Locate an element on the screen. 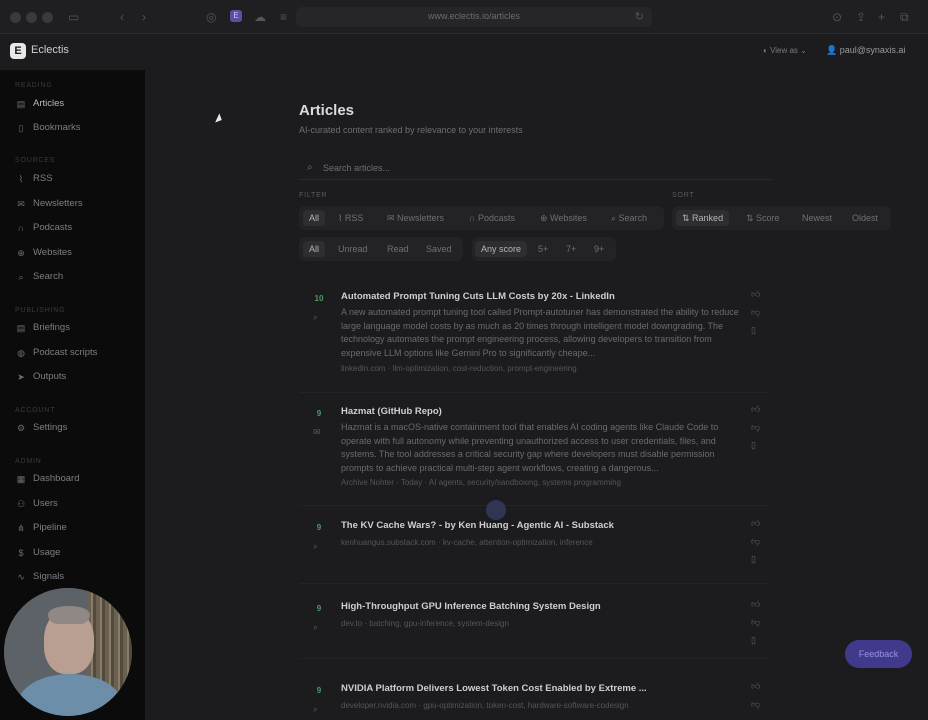 The image size is (928, 720). sidebar-item-pipeline: ⋔ Pipeline is located at coordinates (72, 528).